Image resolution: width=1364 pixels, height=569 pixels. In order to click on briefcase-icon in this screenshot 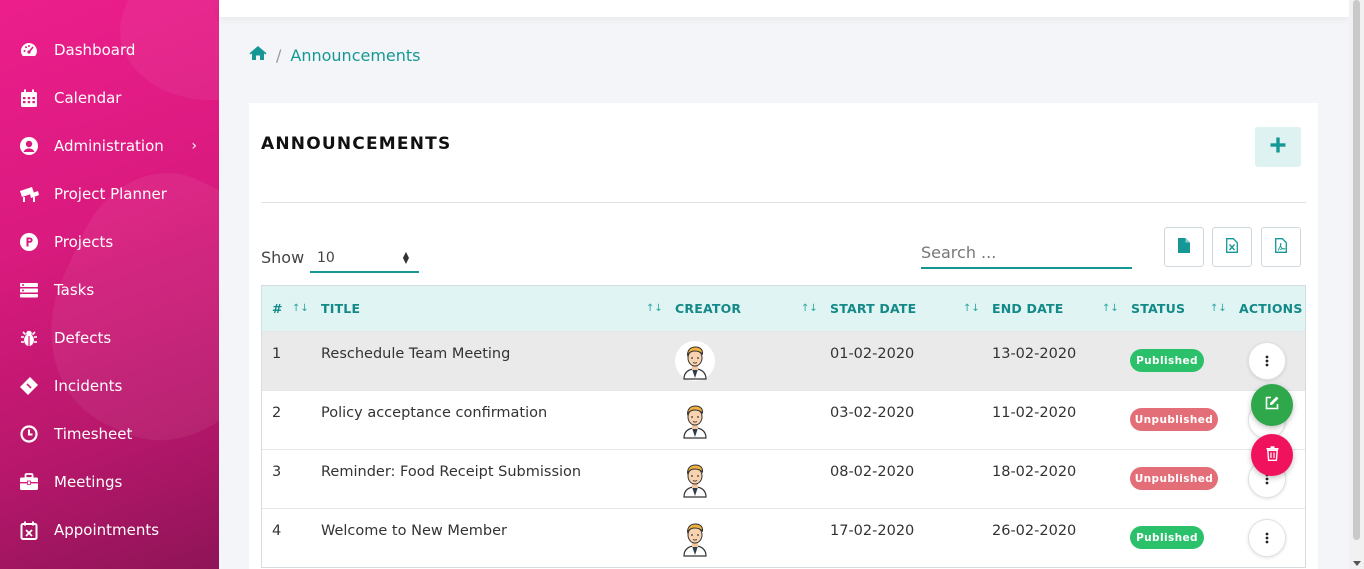, I will do `click(29, 482)`.